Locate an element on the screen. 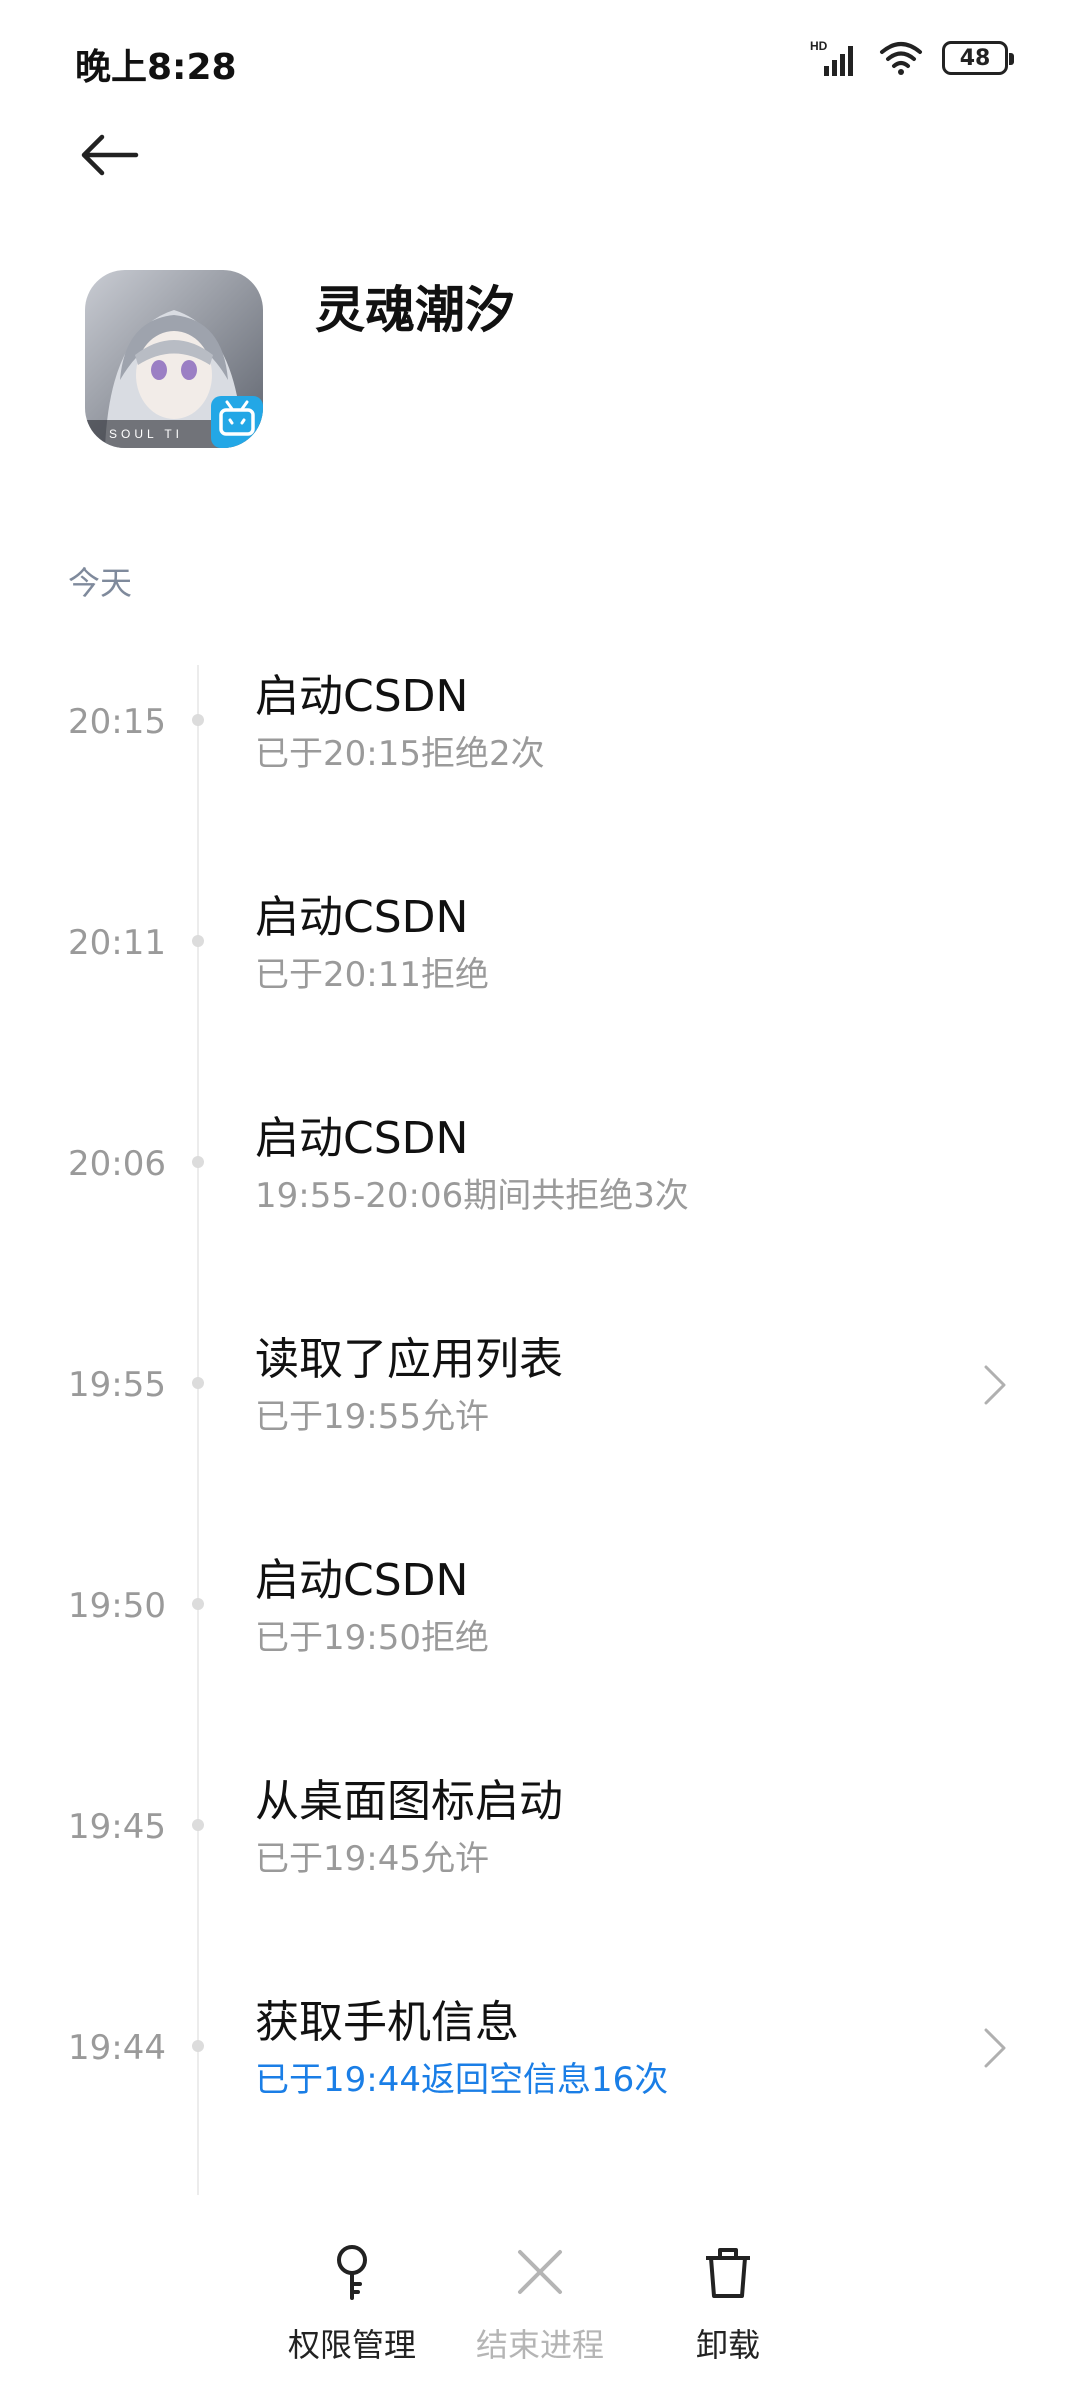 The width and height of the screenshot is (1080, 2400). timeline-time: 19:45 is located at coordinates (117, 1827).